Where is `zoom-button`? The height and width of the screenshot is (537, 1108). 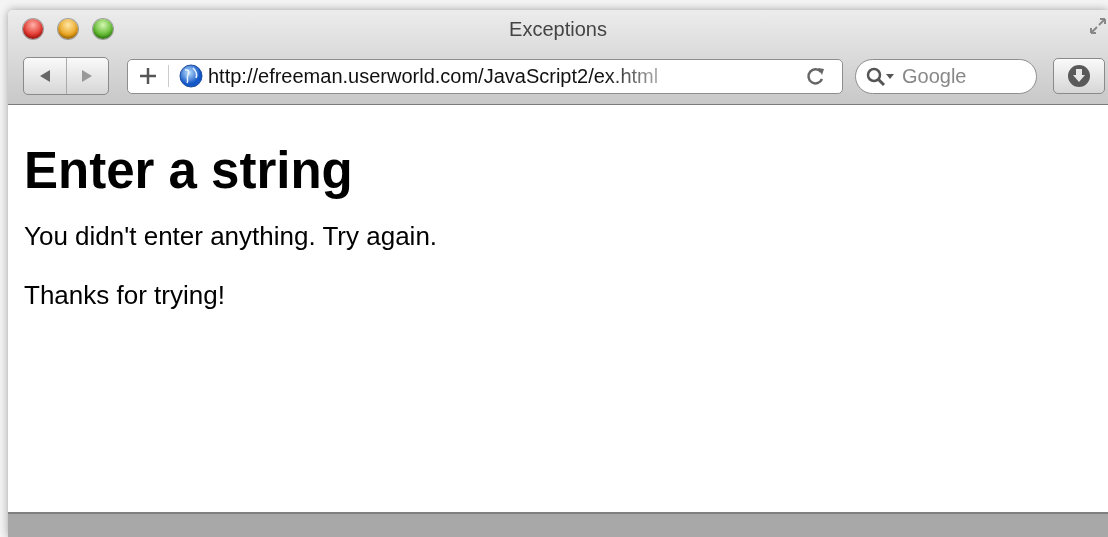
zoom-button is located at coordinates (103, 29).